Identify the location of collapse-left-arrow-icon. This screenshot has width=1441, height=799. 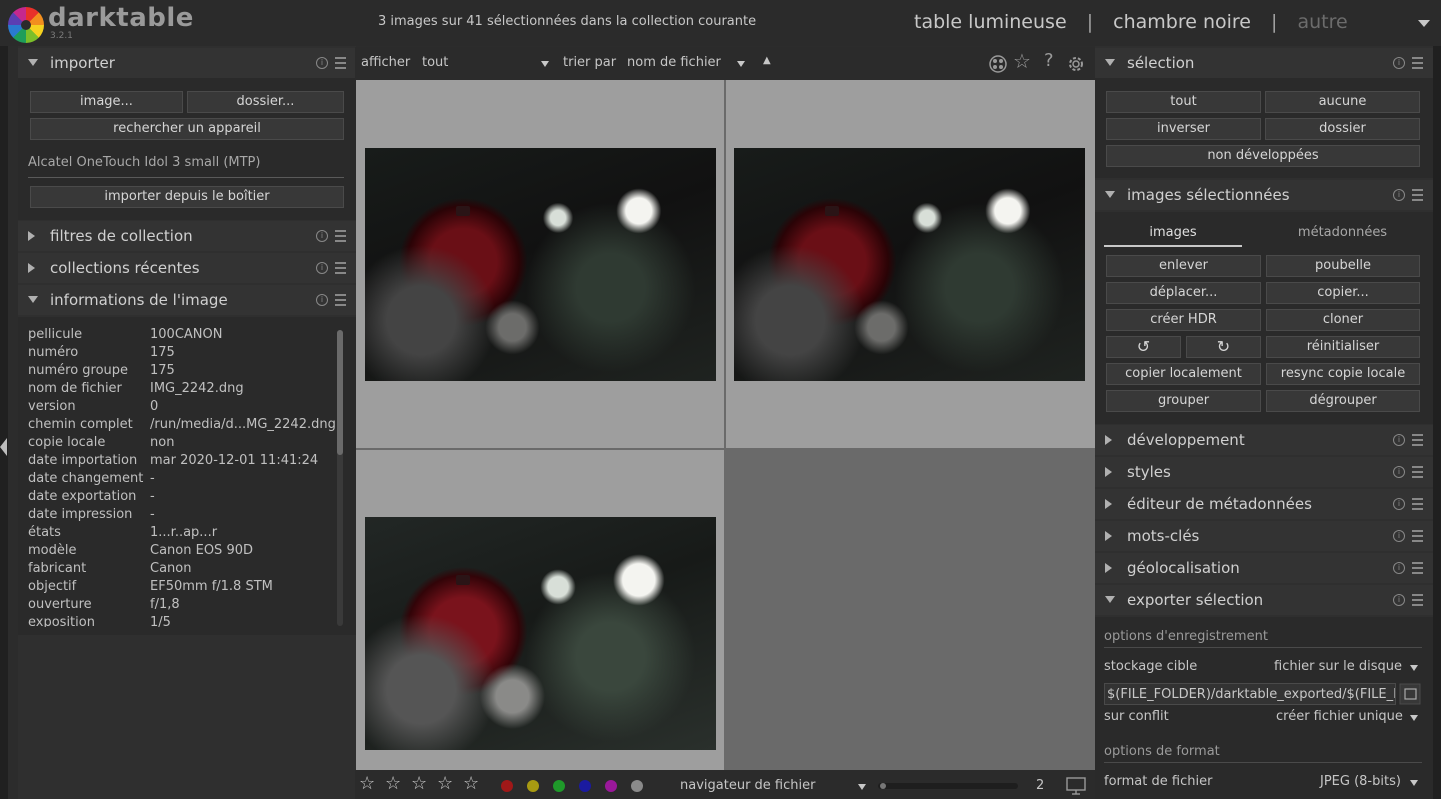
(3, 447).